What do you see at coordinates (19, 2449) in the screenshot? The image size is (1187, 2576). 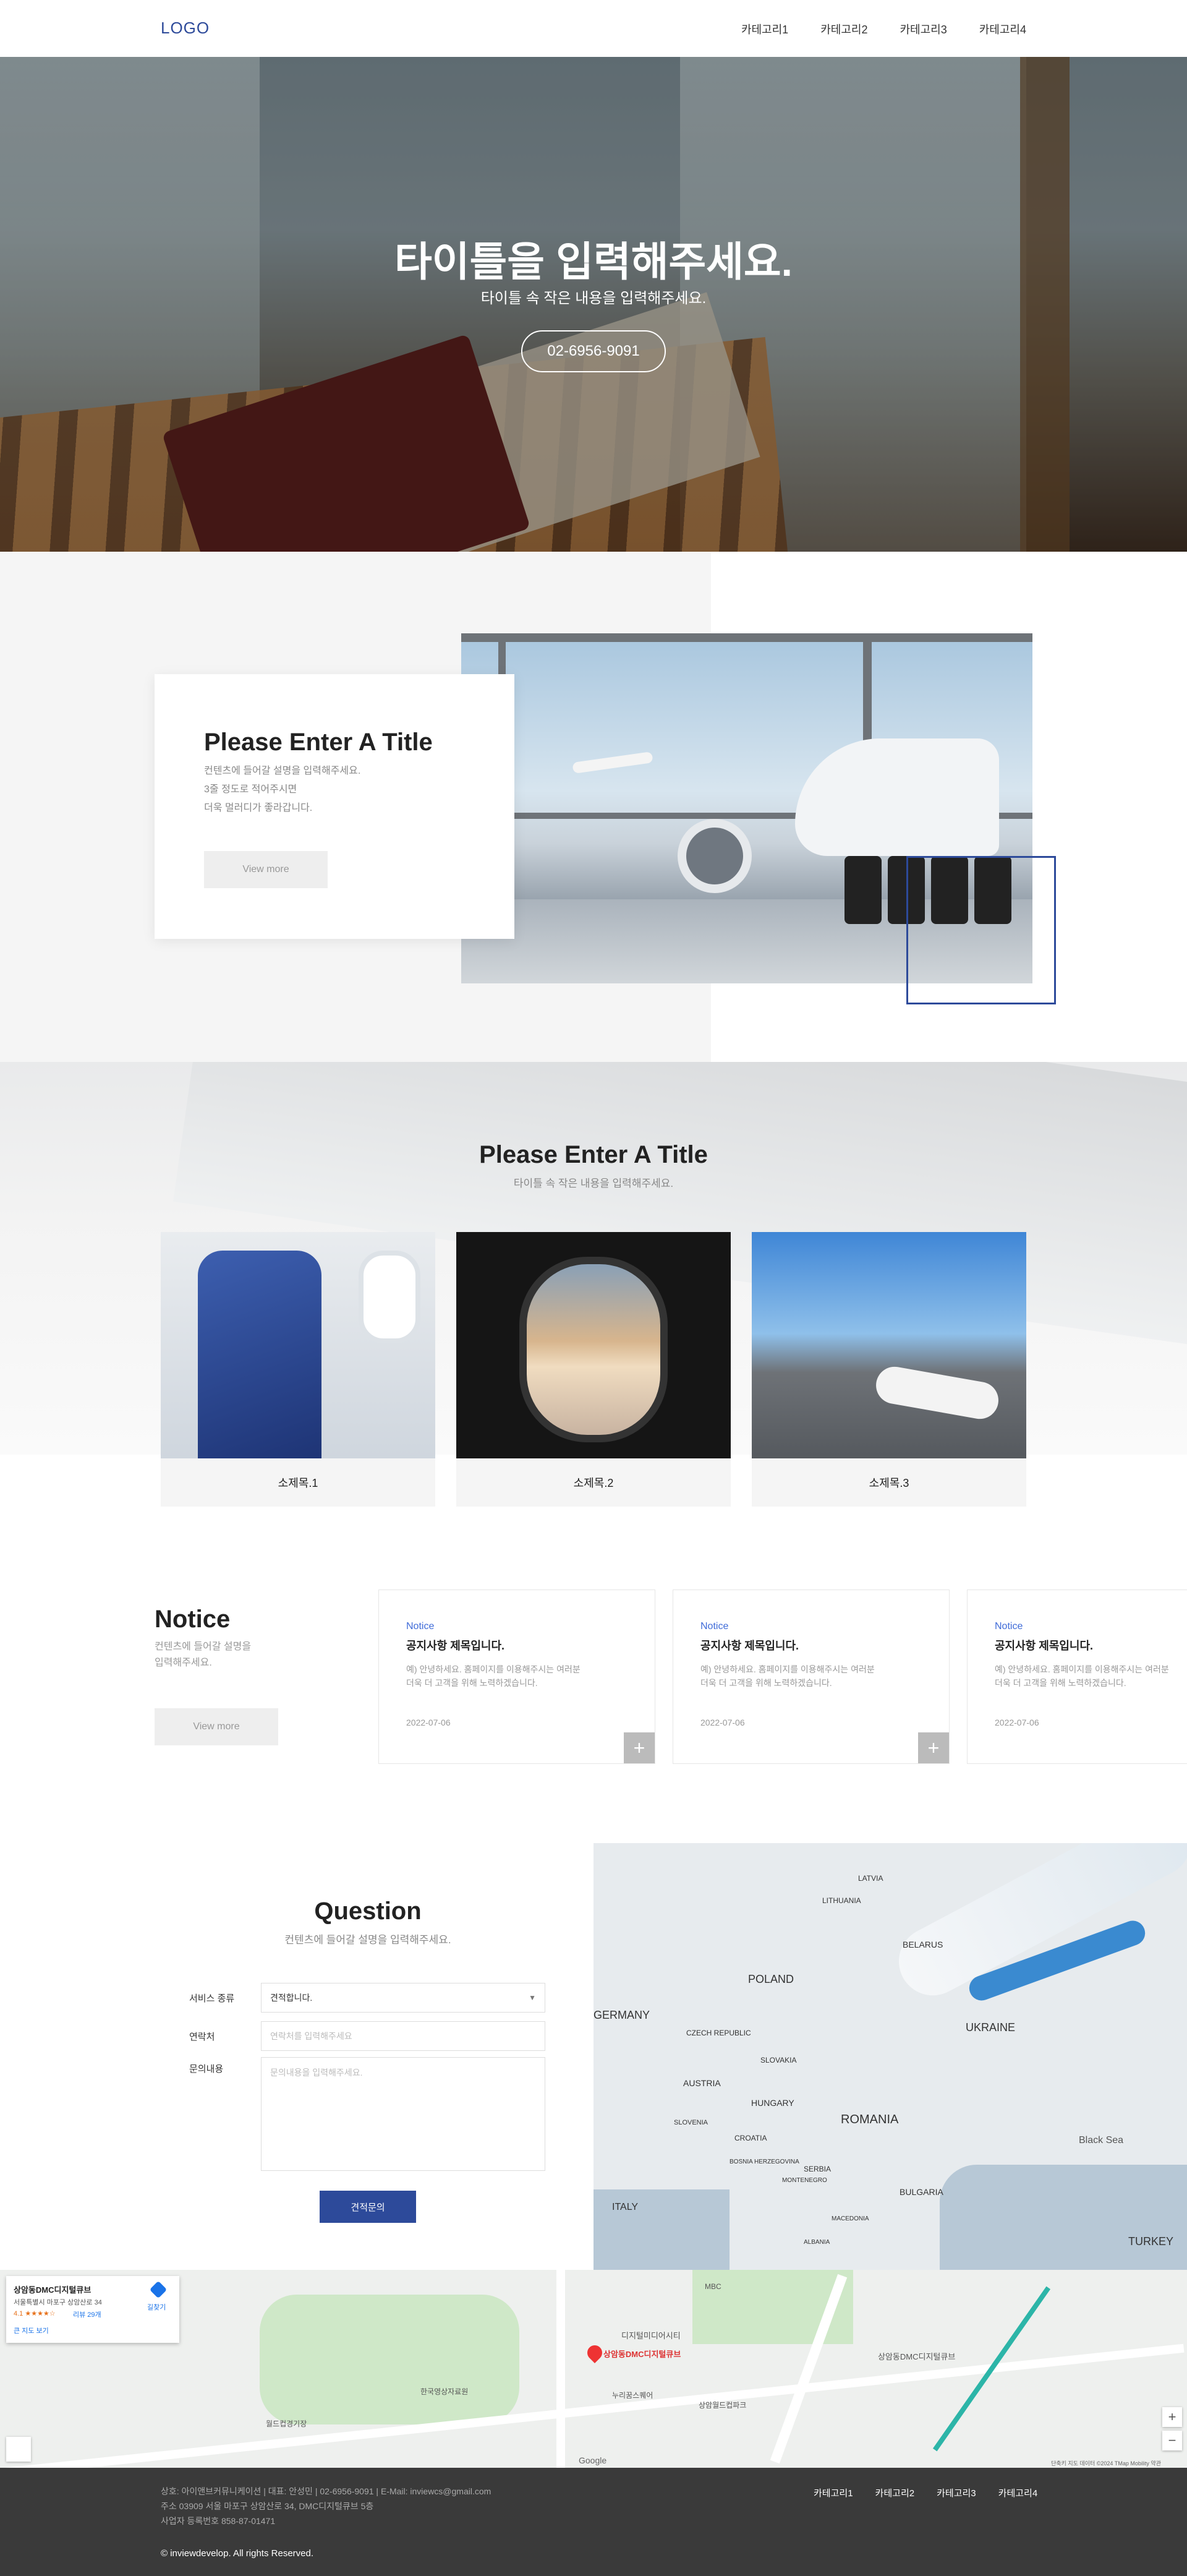 I see `map-type-toggle` at bounding box center [19, 2449].